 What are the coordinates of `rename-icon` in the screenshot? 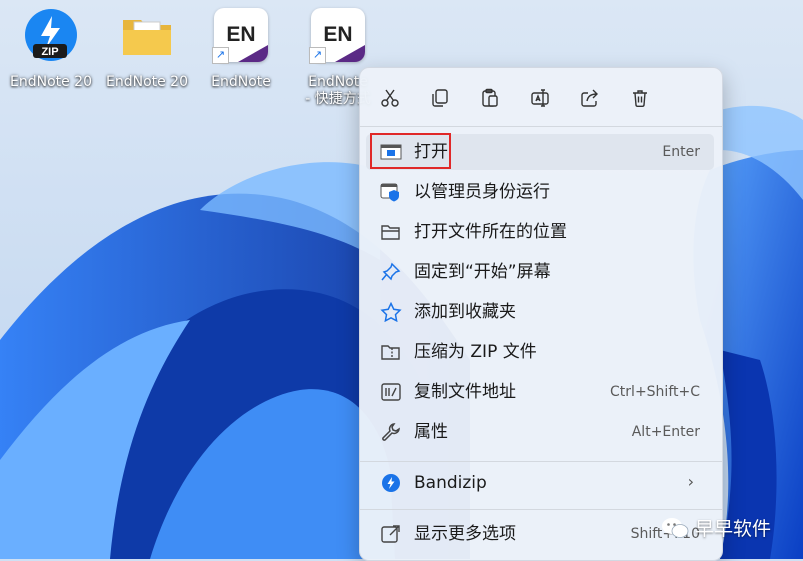 It's located at (540, 98).